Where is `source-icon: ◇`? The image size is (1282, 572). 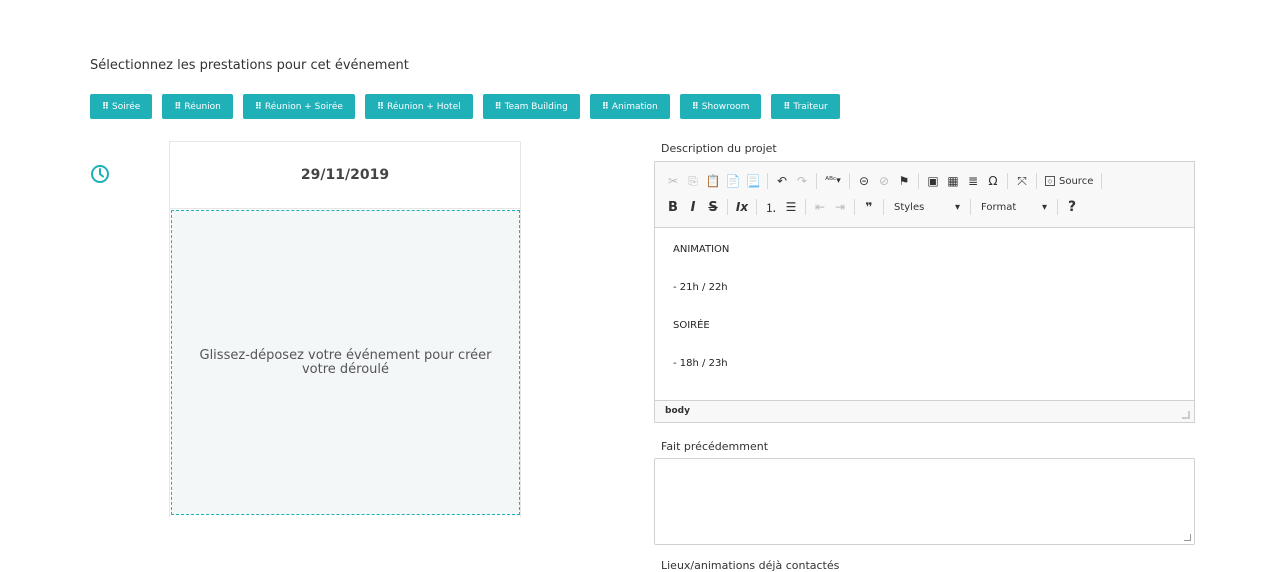
source-icon: ◇ is located at coordinates (1050, 181).